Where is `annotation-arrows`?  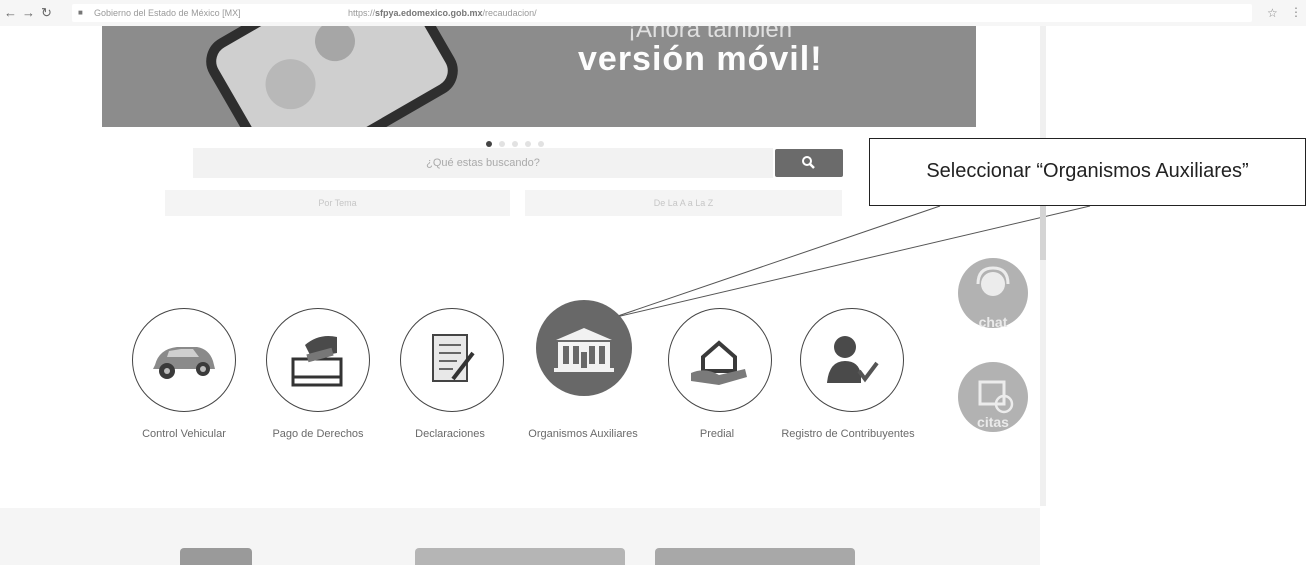 annotation-arrows is located at coordinates (851, 262).